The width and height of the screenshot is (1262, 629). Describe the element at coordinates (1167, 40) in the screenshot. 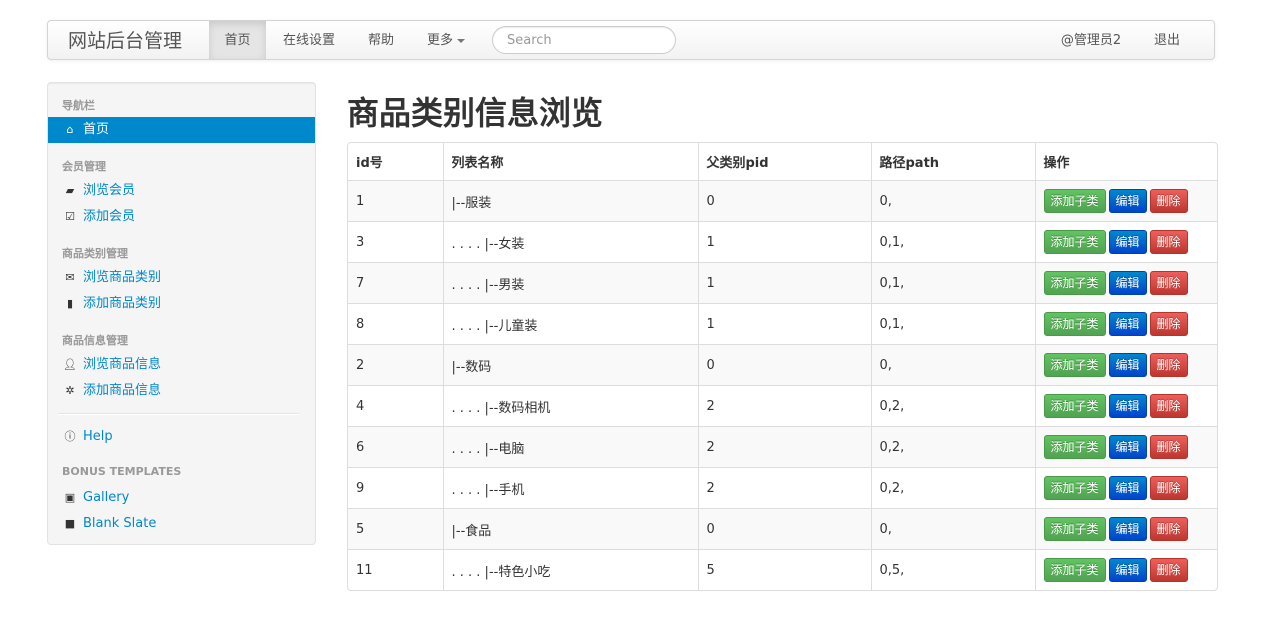

I see `logout-link: 退出` at that location.